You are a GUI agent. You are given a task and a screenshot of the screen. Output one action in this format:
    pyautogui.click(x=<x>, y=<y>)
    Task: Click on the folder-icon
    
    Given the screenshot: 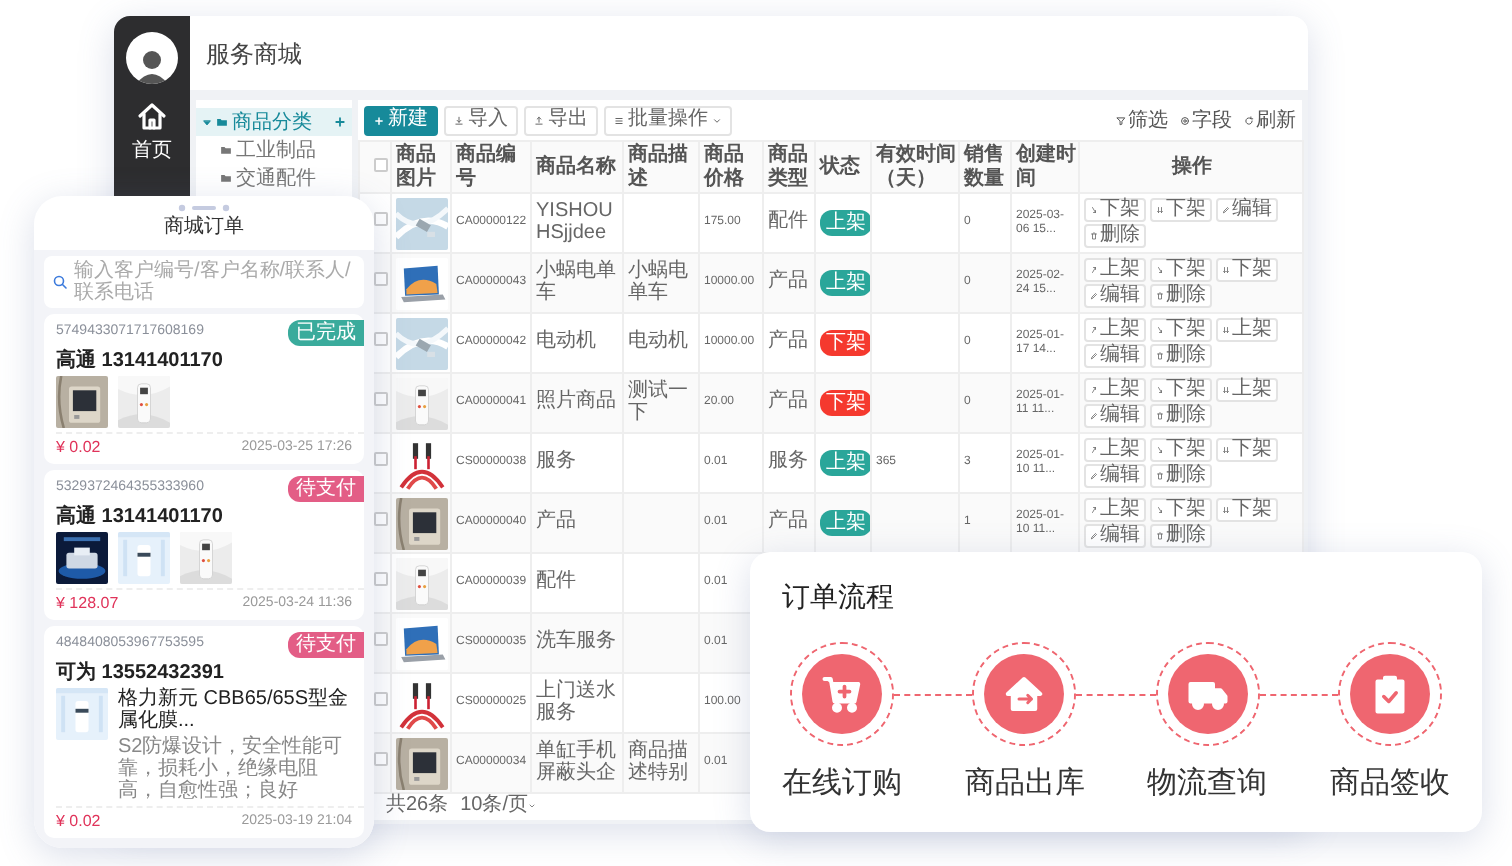 What is the action you would take?
    pyautogui.click(x=226, y=150)
    